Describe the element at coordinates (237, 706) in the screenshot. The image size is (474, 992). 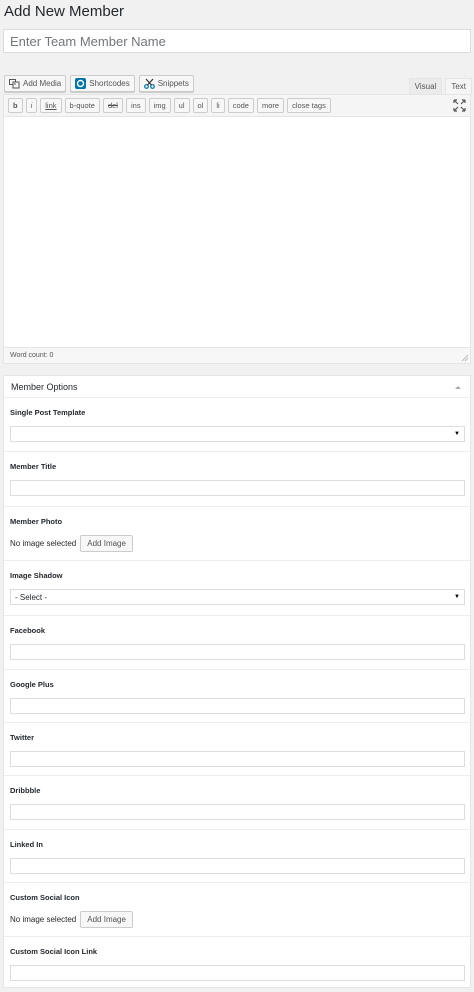
I see `google-plus-input` at that location.